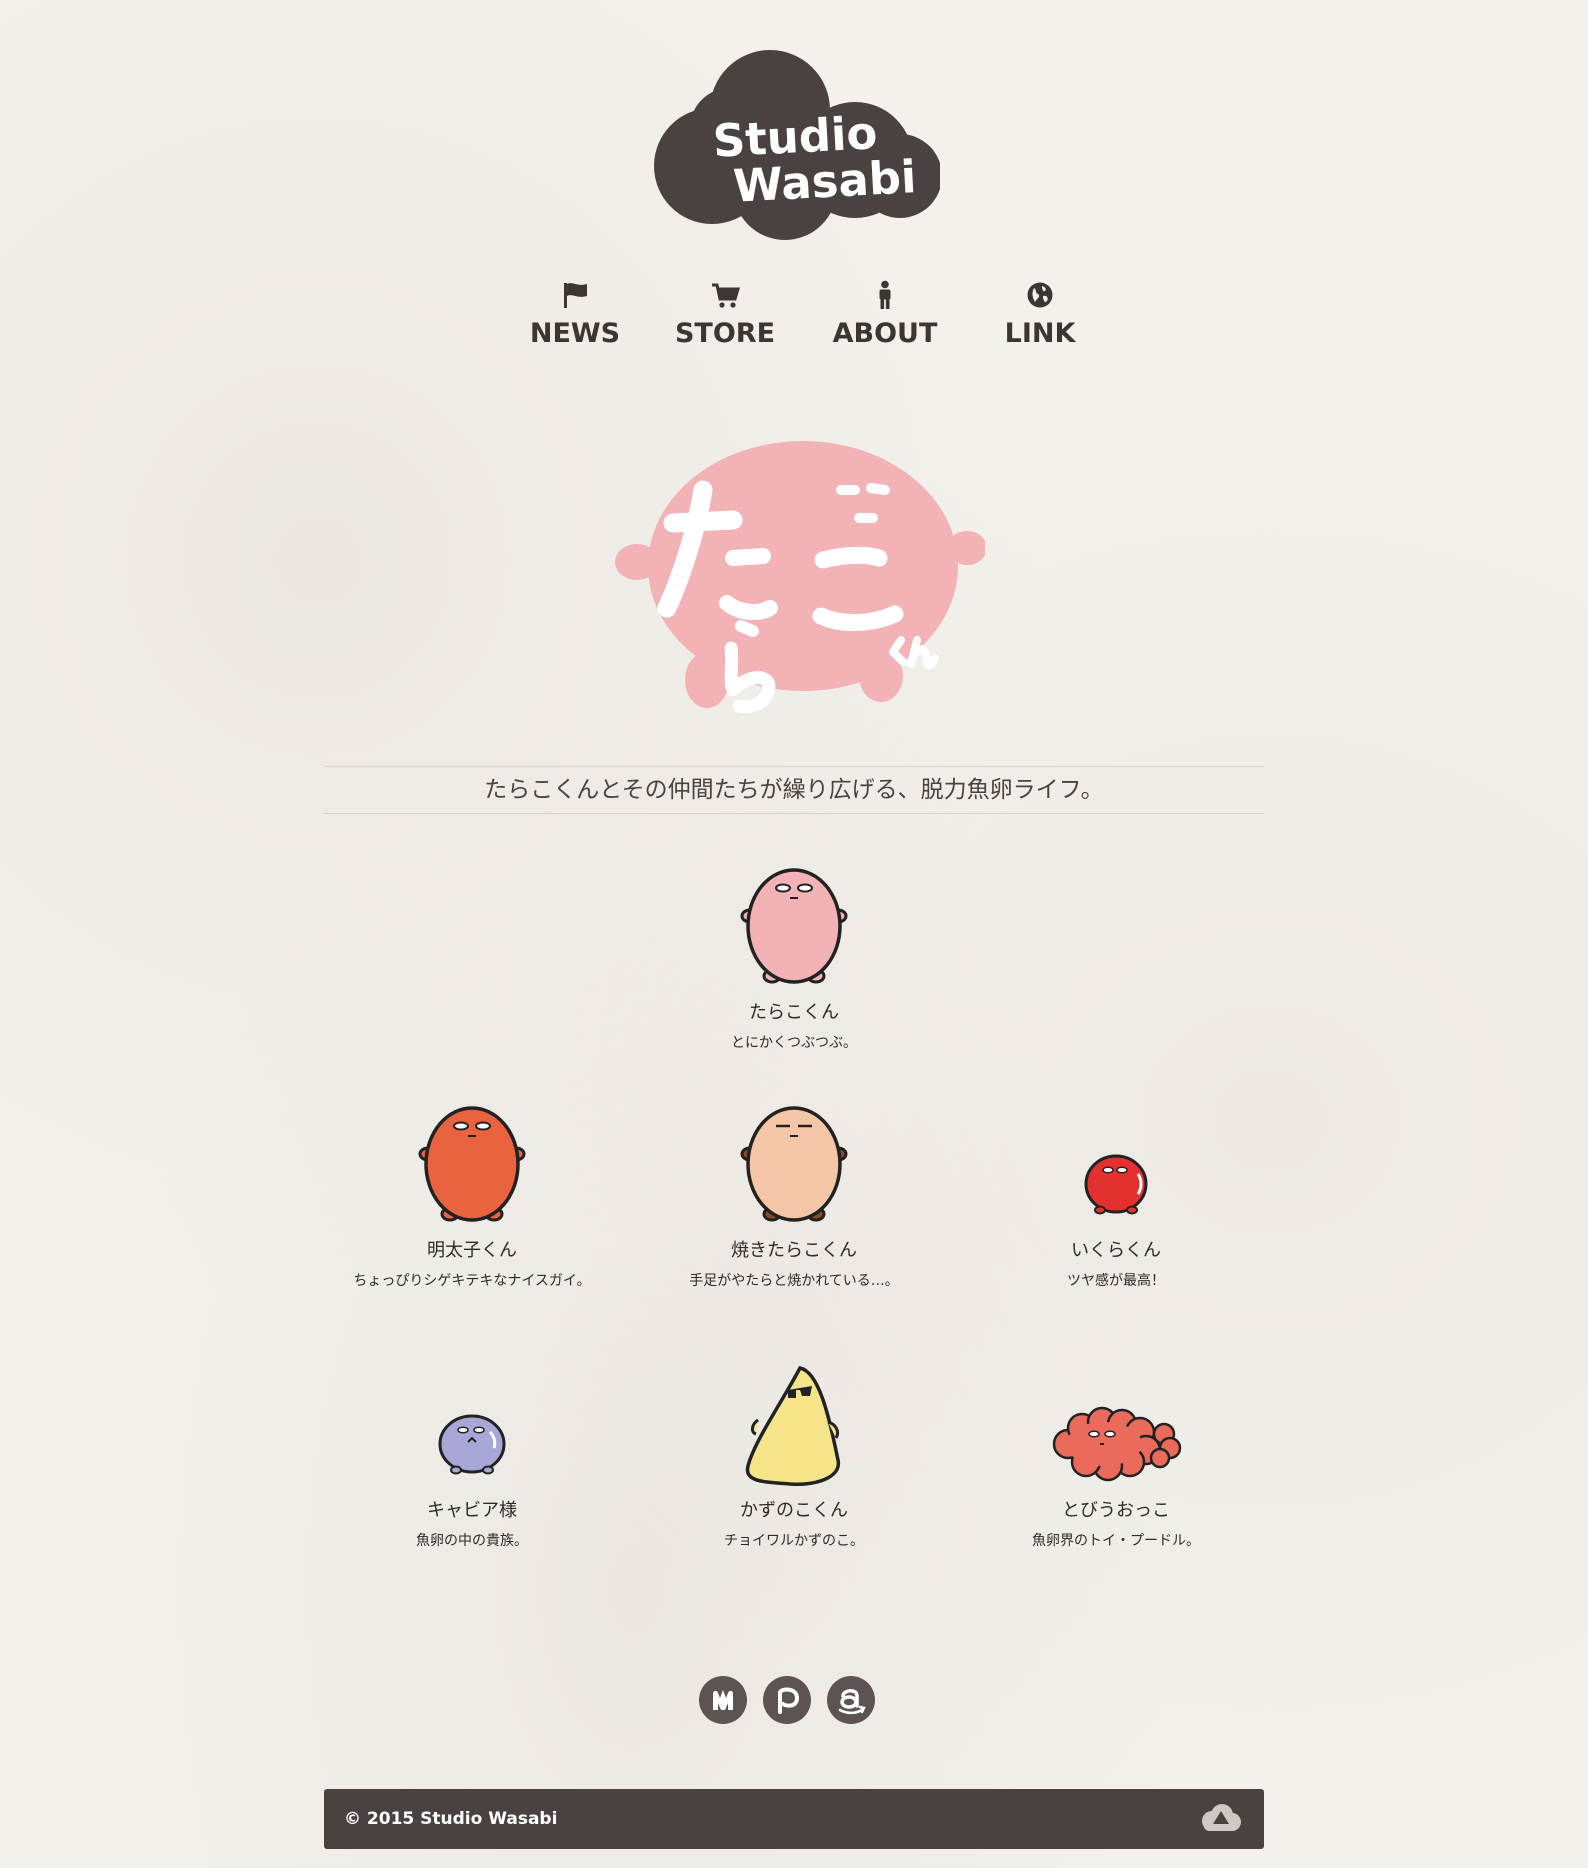 Image resolution: width=1588 pixels, height=1868 pixels. I want to click on tarako-hero-logo, so click(801, 573).